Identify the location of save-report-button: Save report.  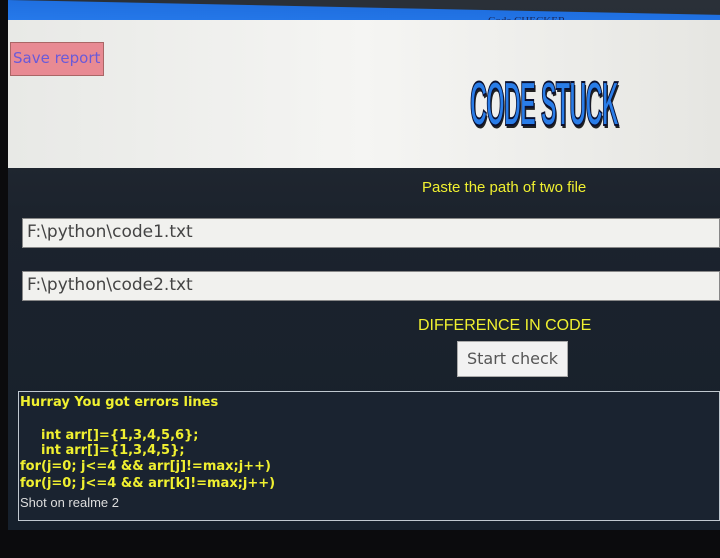
(57, 59).